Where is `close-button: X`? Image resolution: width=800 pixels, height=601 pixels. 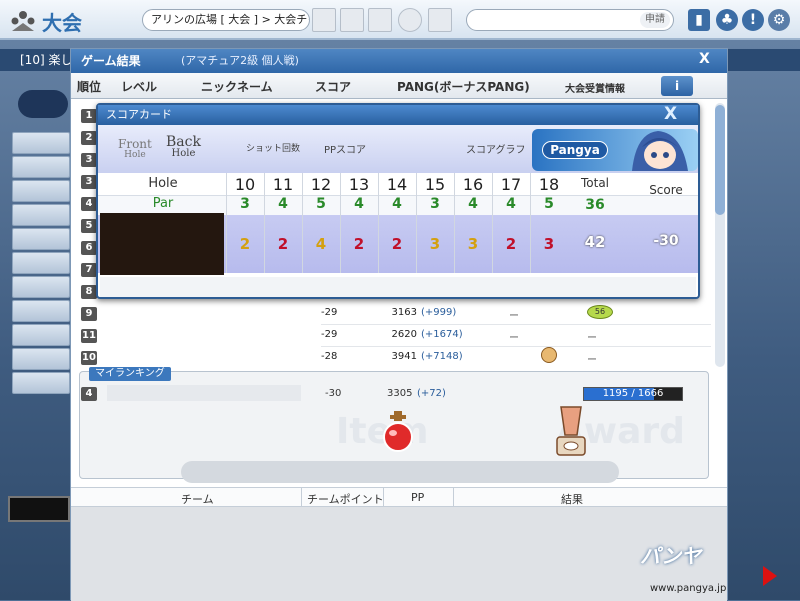
close-button: X is located at coordinates (704, 59).